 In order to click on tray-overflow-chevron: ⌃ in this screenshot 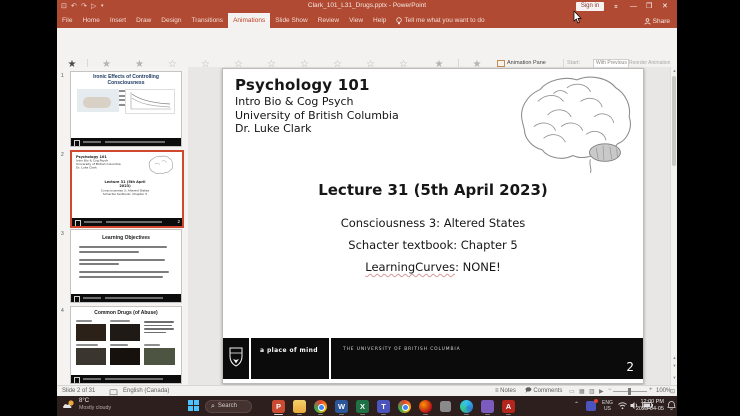, I will do `click(576, 404)`.